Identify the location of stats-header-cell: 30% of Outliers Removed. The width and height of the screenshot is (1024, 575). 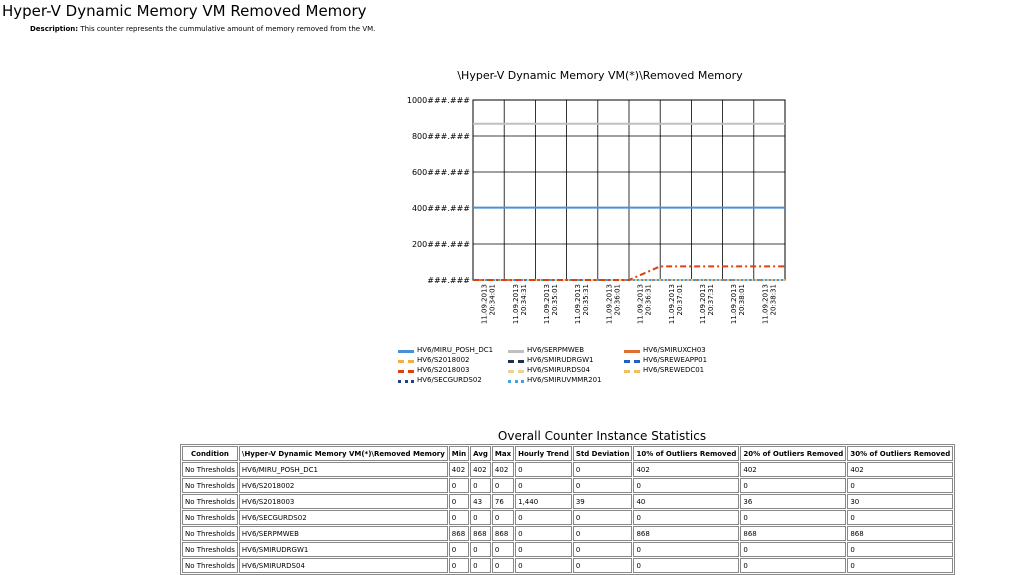
(900, 453).